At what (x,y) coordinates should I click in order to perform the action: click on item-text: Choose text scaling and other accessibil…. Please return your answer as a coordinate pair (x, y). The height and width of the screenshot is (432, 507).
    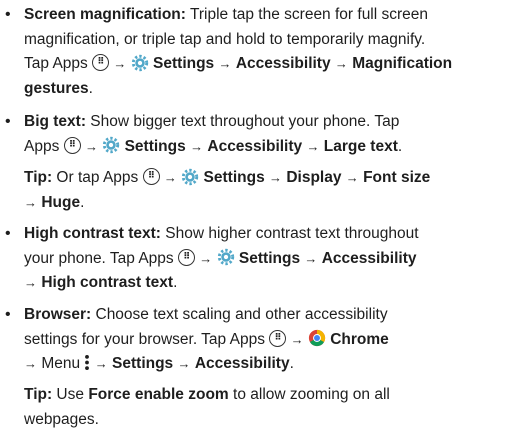
    Looking at the image, I should click on (239, 314).